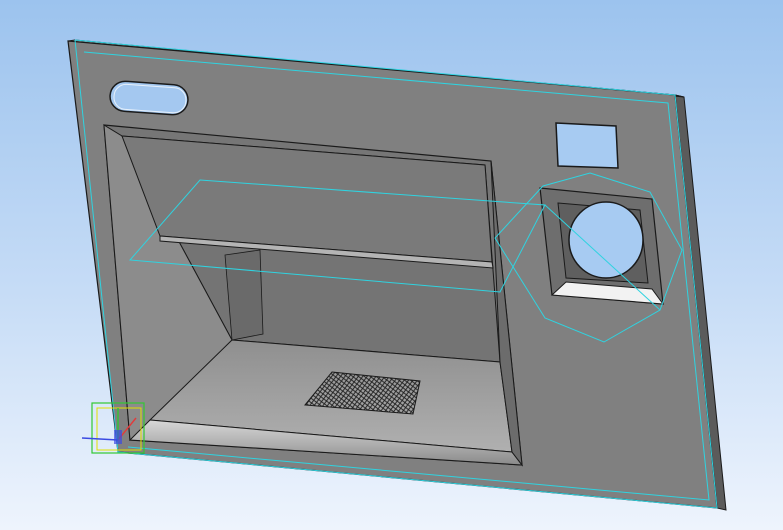  Describe the element at coordinates (118, 437) in the screenshot. I see `triad-origin` at that location.